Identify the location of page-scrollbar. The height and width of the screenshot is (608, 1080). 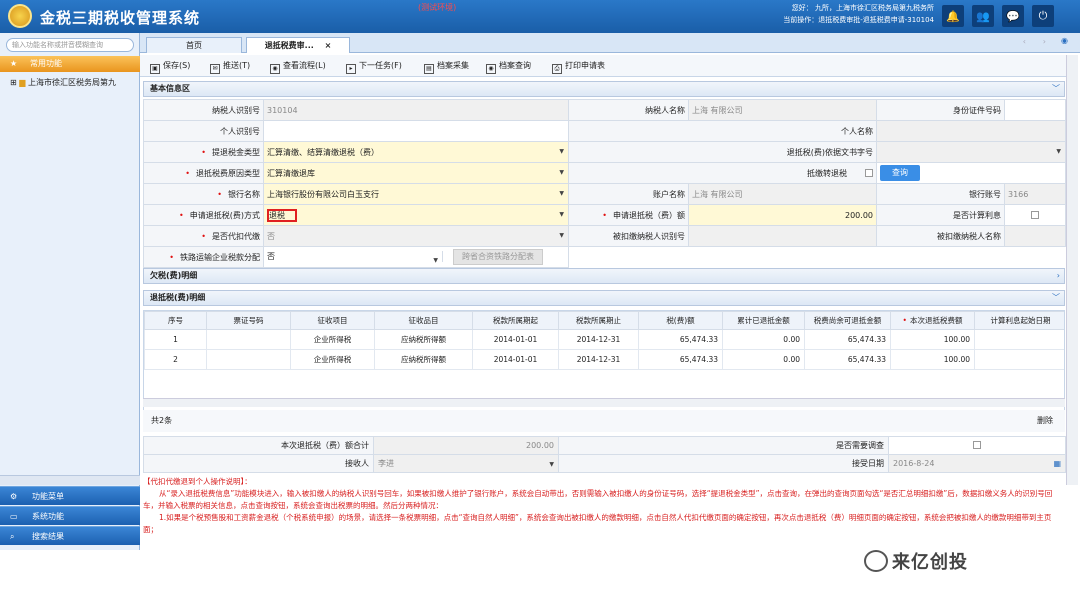
(1072, 270).